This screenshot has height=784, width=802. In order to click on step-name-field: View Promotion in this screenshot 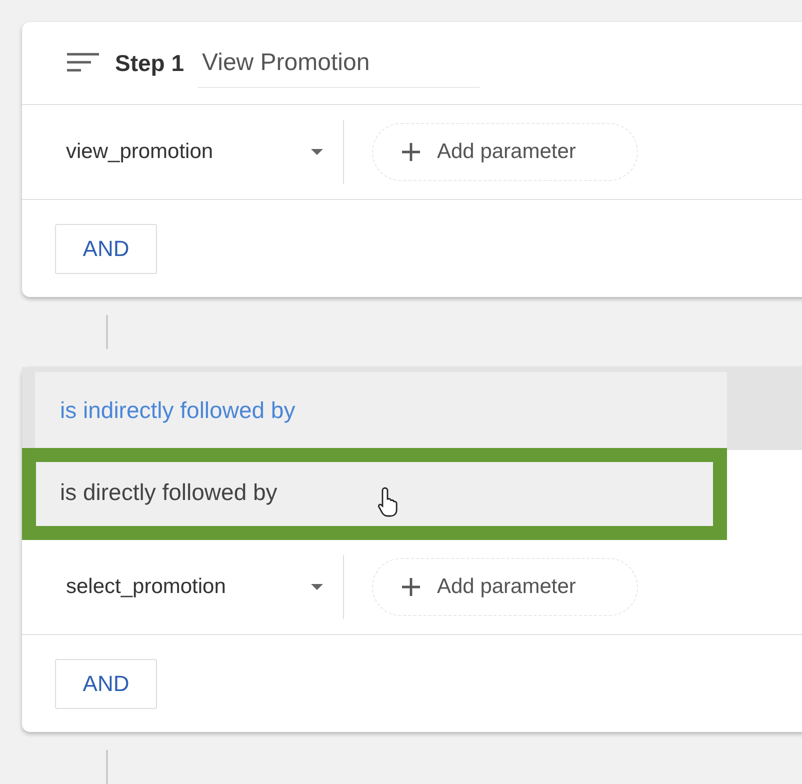, I will do `click(339, 66)`.